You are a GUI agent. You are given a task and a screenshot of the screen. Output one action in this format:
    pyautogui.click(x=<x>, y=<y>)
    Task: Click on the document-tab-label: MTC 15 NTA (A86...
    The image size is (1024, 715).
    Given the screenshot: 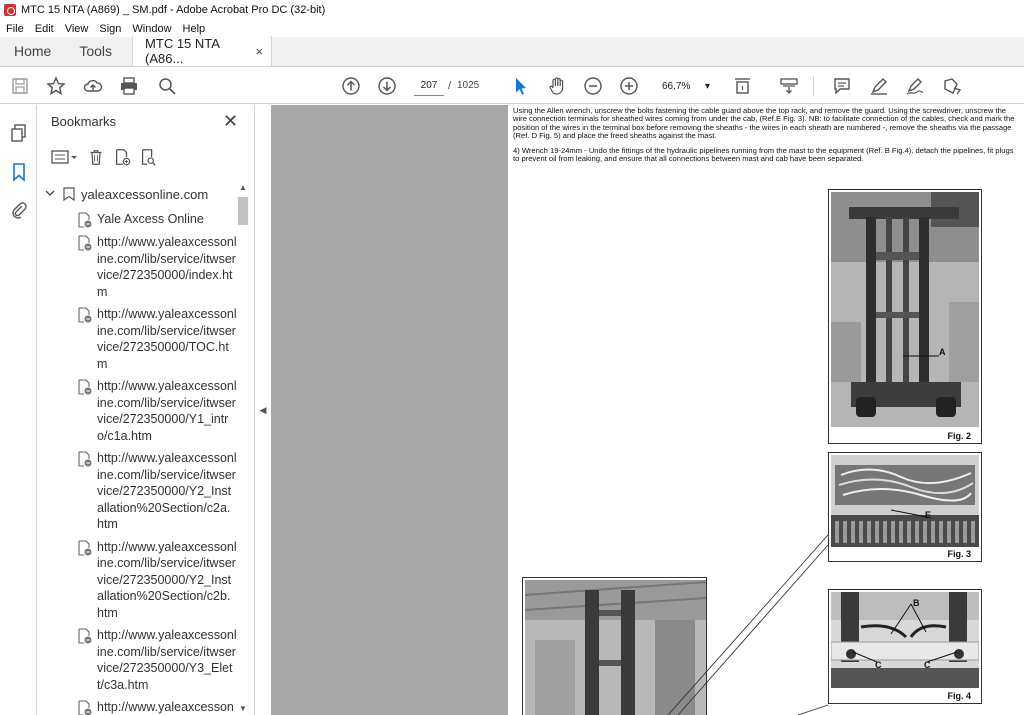 What is the action you would take?
    pyautogui.click(x=182, y=51)
    